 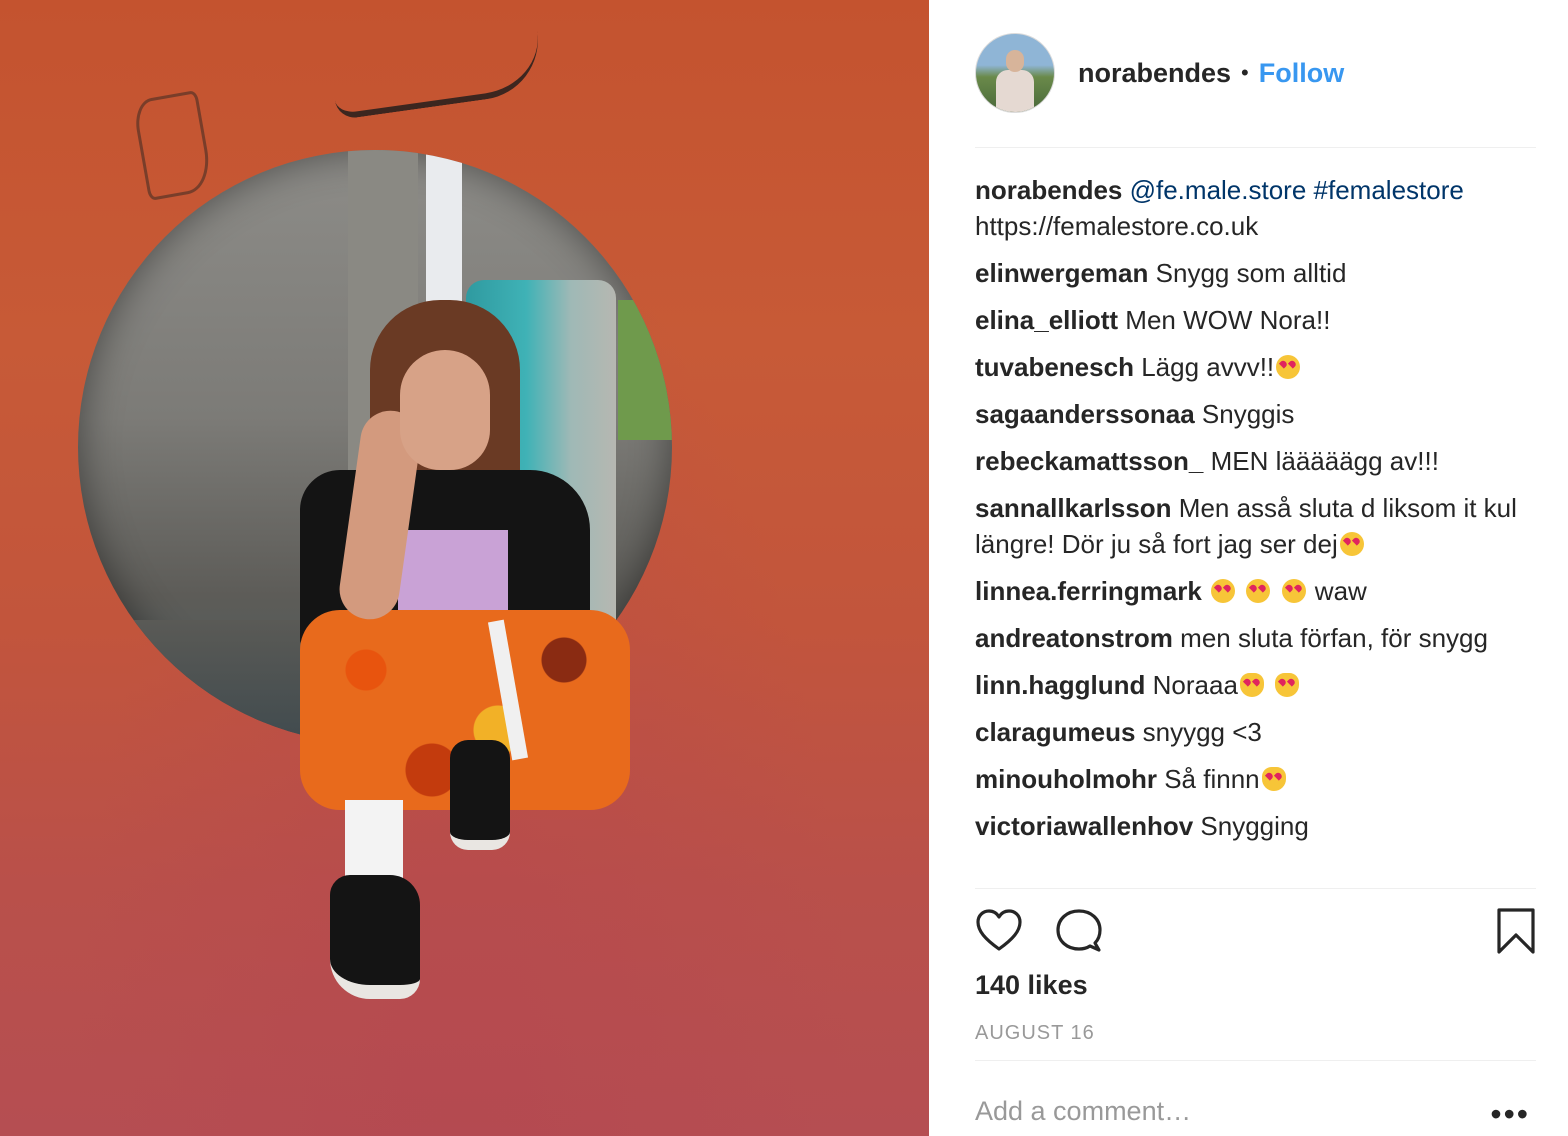 I want to click on comment-text: Lägg avvv!!, so click(x=1208, y=367).